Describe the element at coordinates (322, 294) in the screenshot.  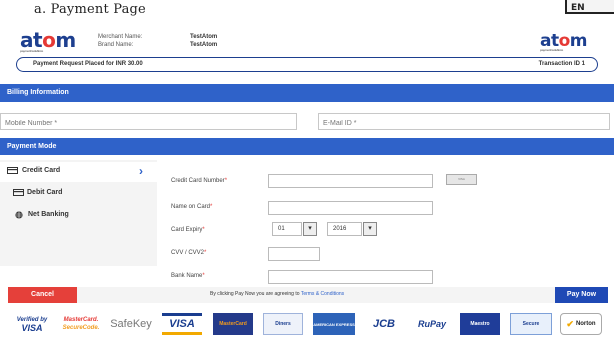
I see `terms-link: Terms & Conditions` at that location.